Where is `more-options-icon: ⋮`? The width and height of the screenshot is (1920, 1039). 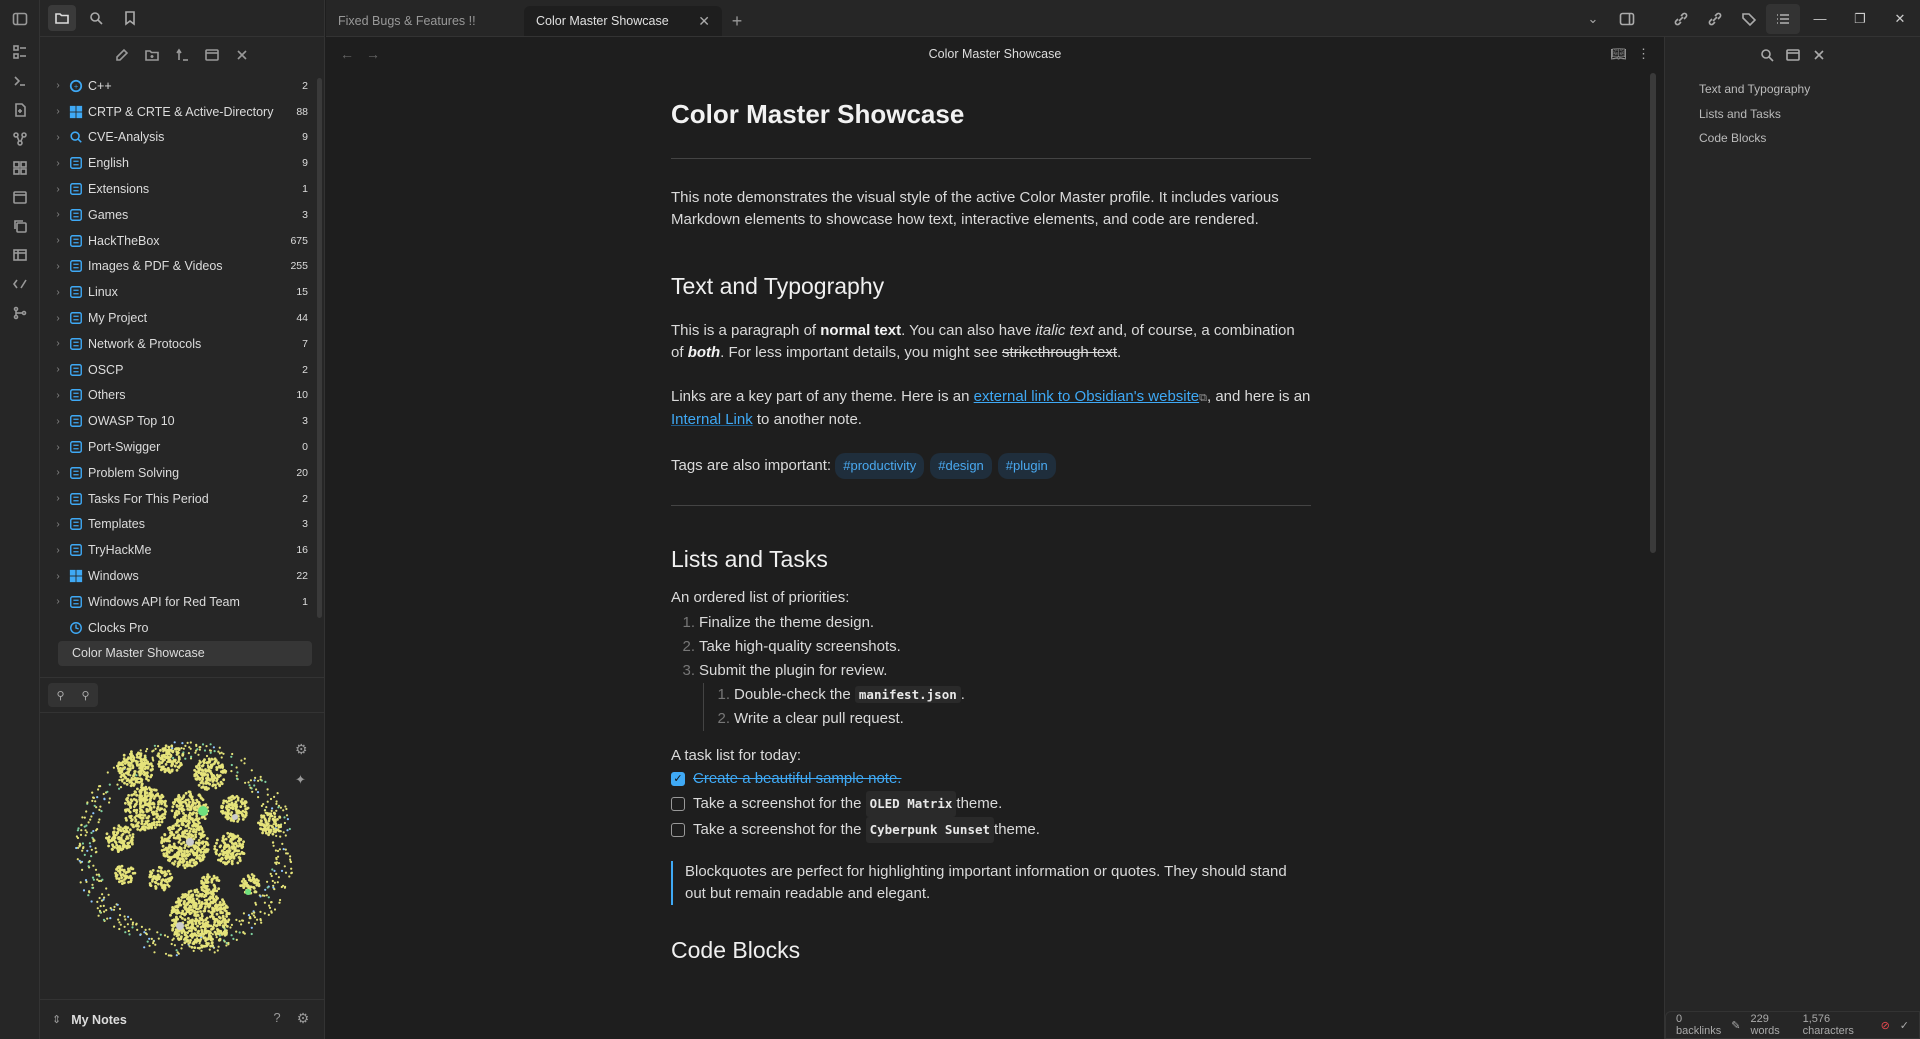
more-options-icon: ⋮ is located at coordinates (1643, 54).